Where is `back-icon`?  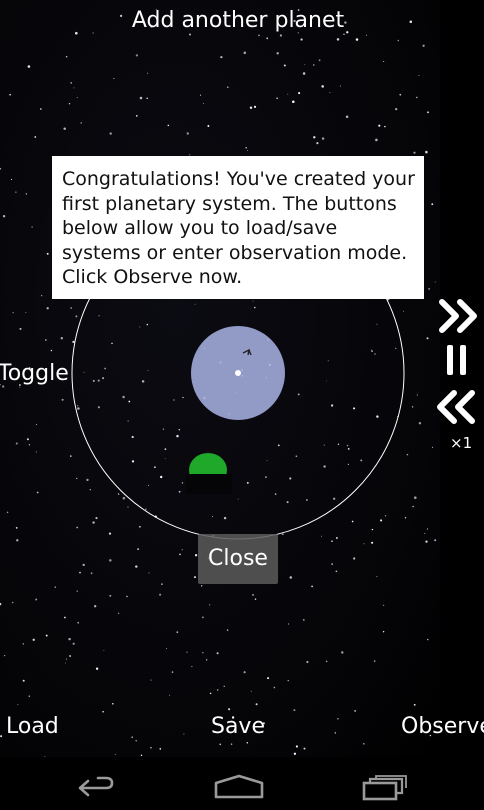 back-icon is located at coordinates (96, 786).